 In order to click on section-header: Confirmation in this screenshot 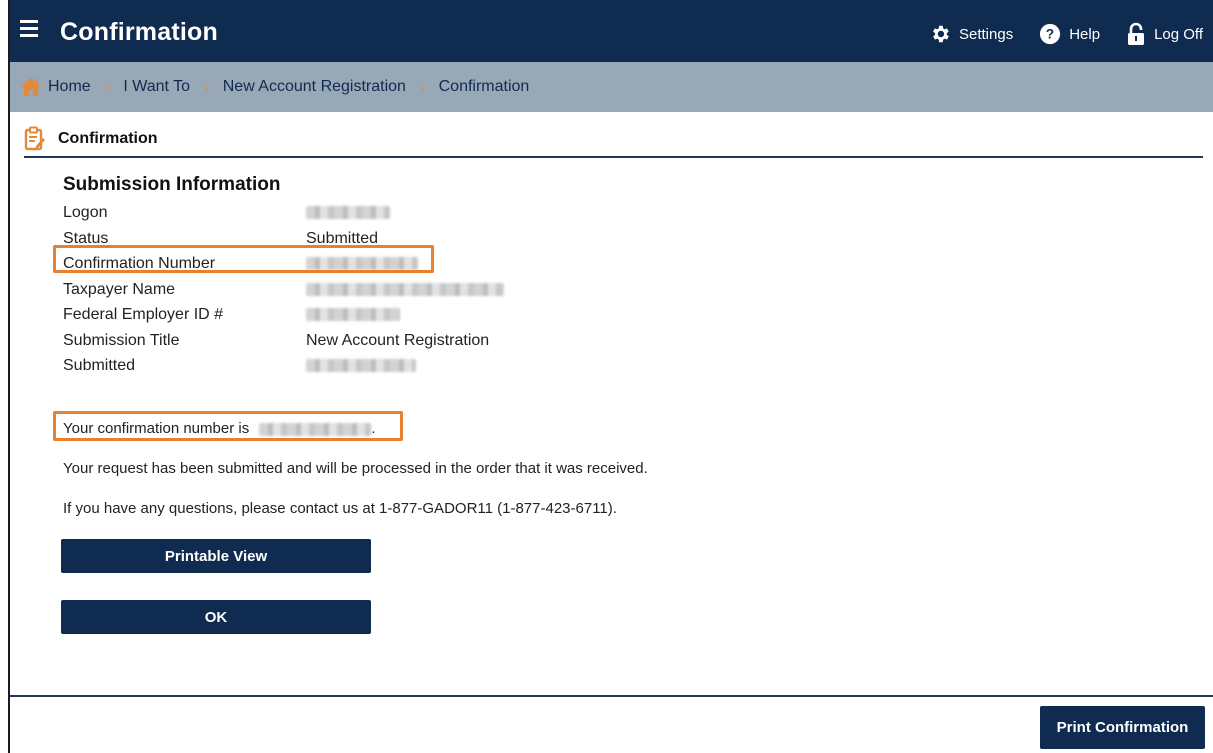, I will do `click(613, 140)`.